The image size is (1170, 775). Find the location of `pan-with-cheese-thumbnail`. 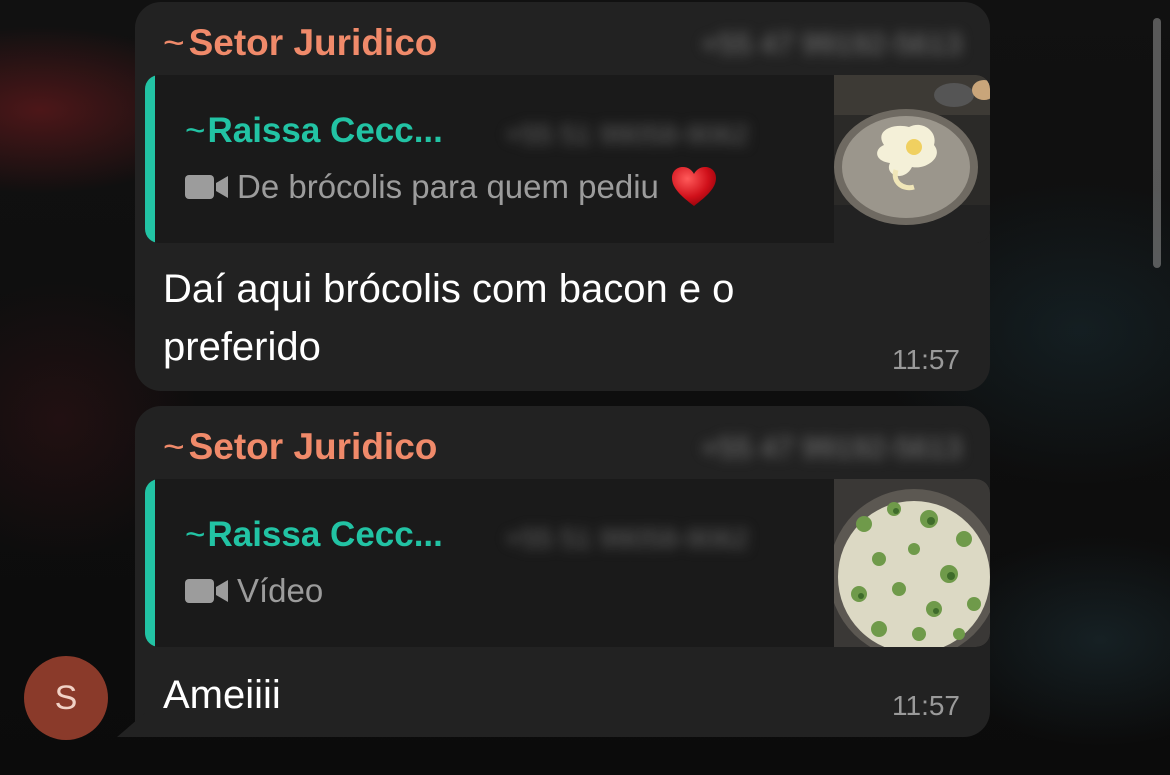

pan-with-cheese-thumbnail is located at coordinates (912, 159).